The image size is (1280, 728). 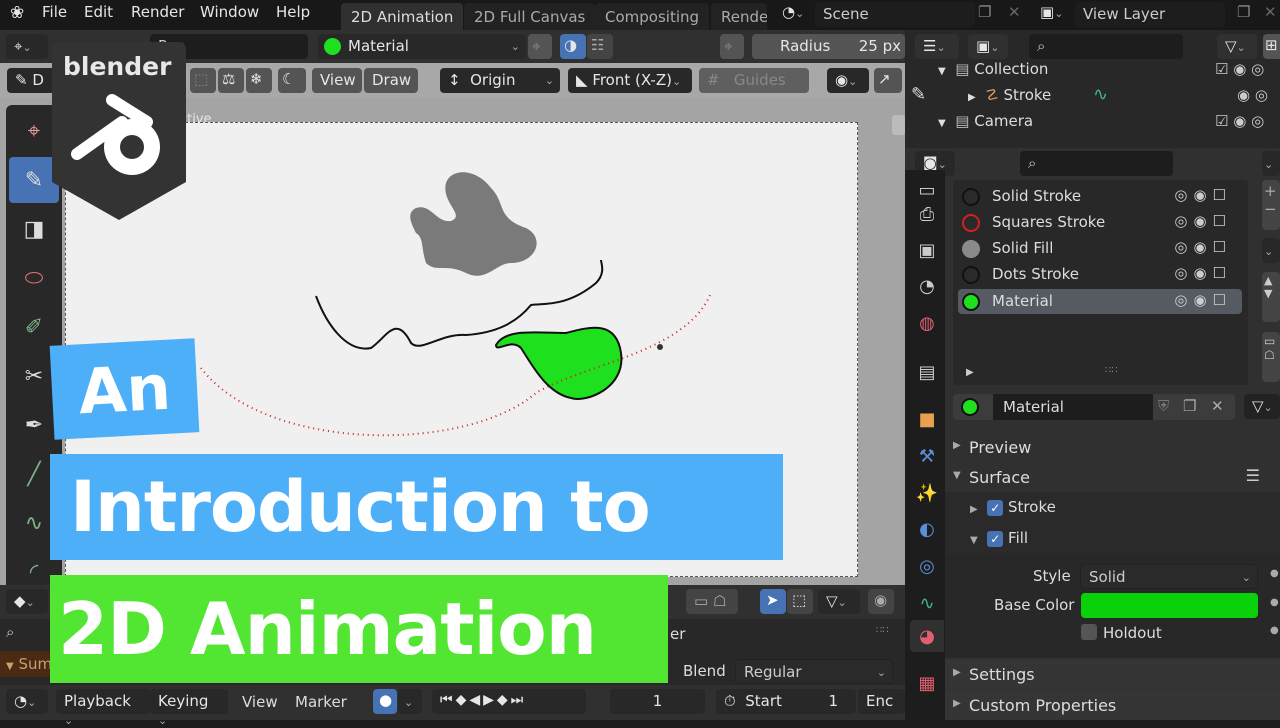 I want to click on material-shader-icon: ◑, so click(x=573, y=46).